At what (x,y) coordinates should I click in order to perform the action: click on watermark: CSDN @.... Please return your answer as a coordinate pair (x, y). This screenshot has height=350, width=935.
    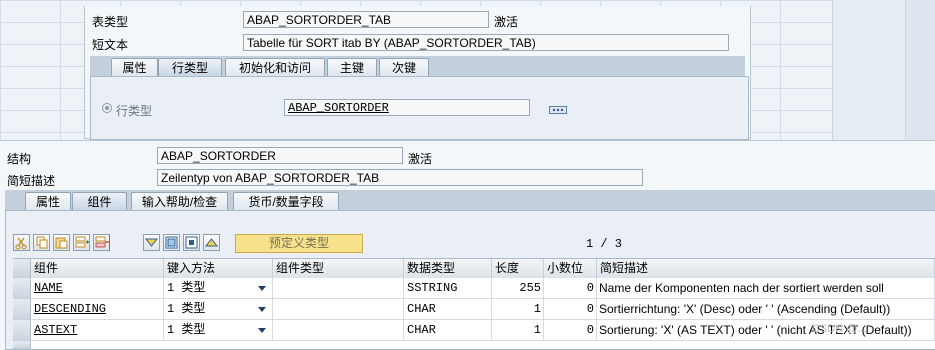
    Looking at the image, I should click on (839, 329).